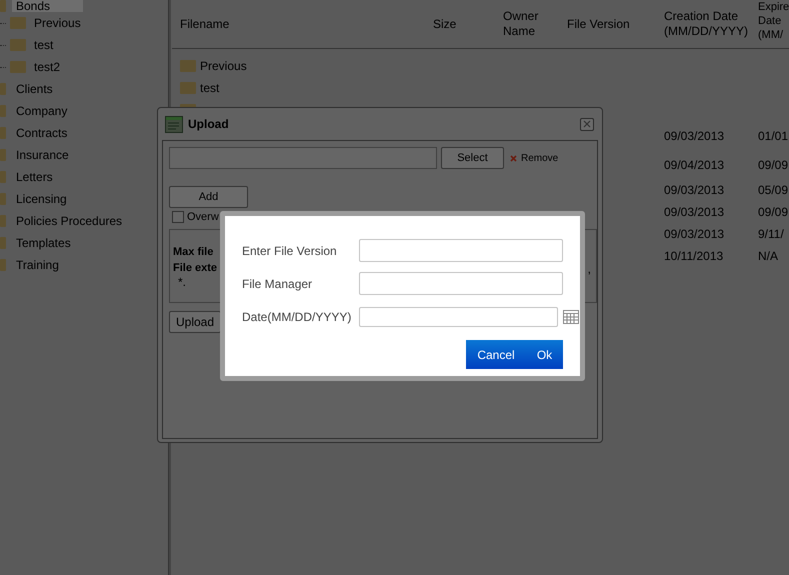 This screenshot has width=789, height=575. I want to click on field-label: File Manager, so click(278, 283).